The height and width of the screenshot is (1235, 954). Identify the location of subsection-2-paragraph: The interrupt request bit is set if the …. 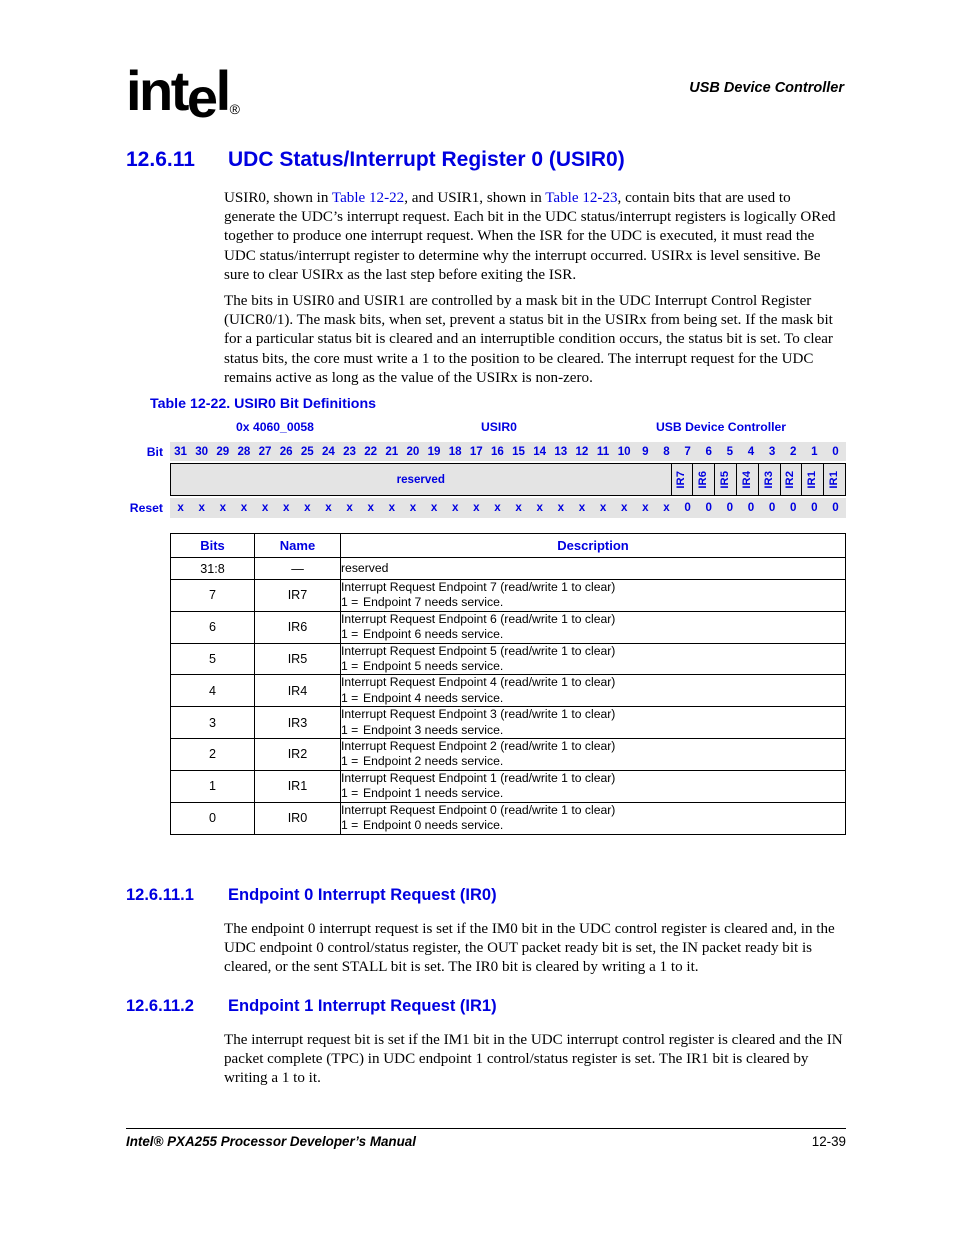
(533, 1059).